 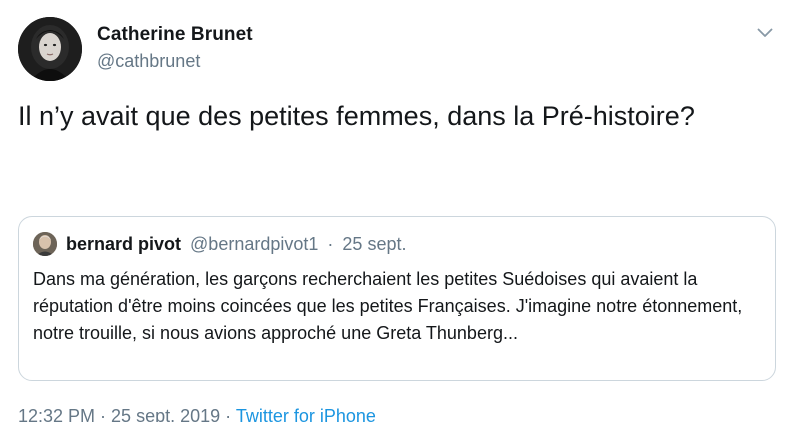 What do you see at coordinates (119, 414) in the screenshot?
I see `tweet-timestamp: 12:32 PM · 25 sept. 2019` at bounding box center [119, 414].